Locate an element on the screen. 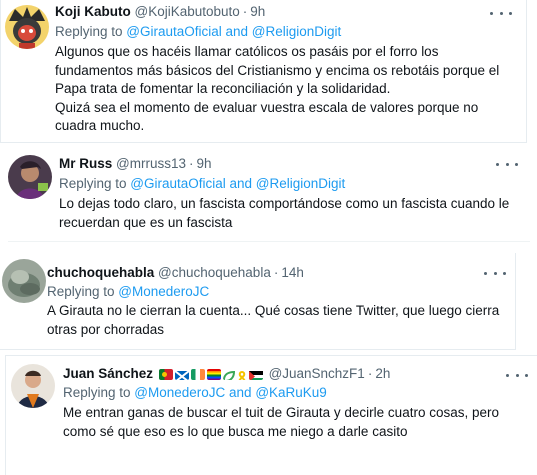  portugal-flag-icon is located at coordinates (165, 374).